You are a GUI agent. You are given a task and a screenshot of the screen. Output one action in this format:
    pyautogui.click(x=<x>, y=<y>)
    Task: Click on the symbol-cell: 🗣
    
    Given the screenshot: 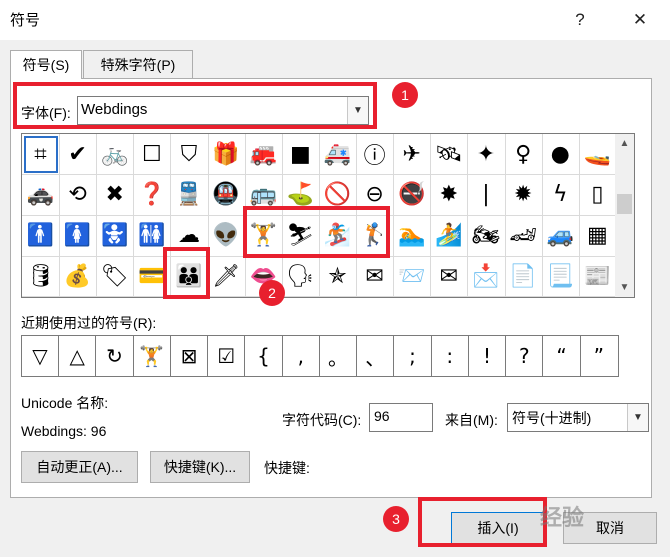 What is the action you would take?
    pyautogui.click(x=300, y=277)
    